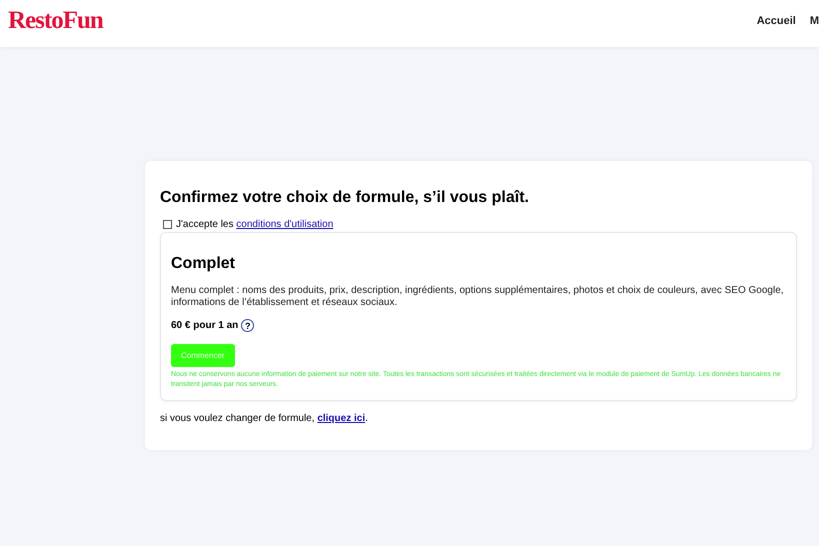  Describe the element at coordinates (285, 224) in the screenshot. I see `terms-link: conditions d'utilisation` at that location.